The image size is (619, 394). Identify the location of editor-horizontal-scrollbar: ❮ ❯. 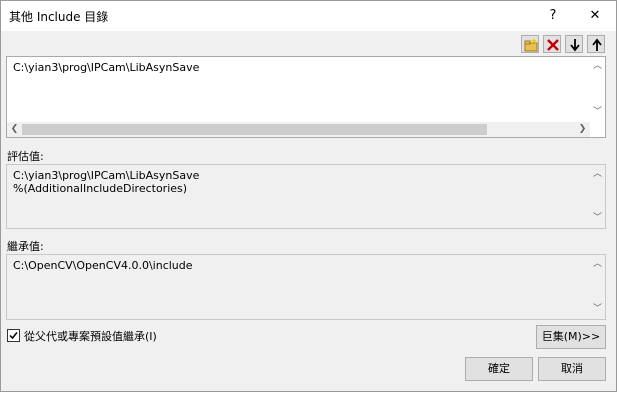
(298, 129).